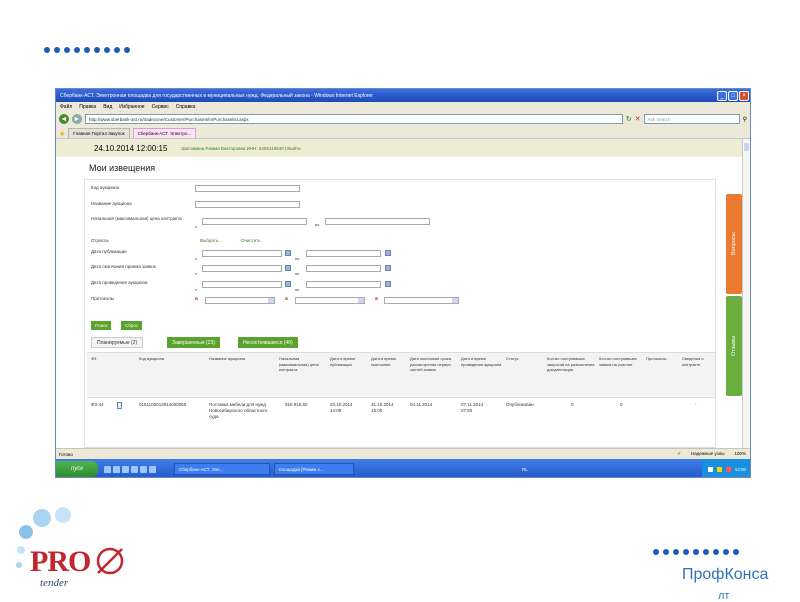 This screenshot has height=602, width=800. I want to click on label-publish: Дата публикации, so click(109, 251).